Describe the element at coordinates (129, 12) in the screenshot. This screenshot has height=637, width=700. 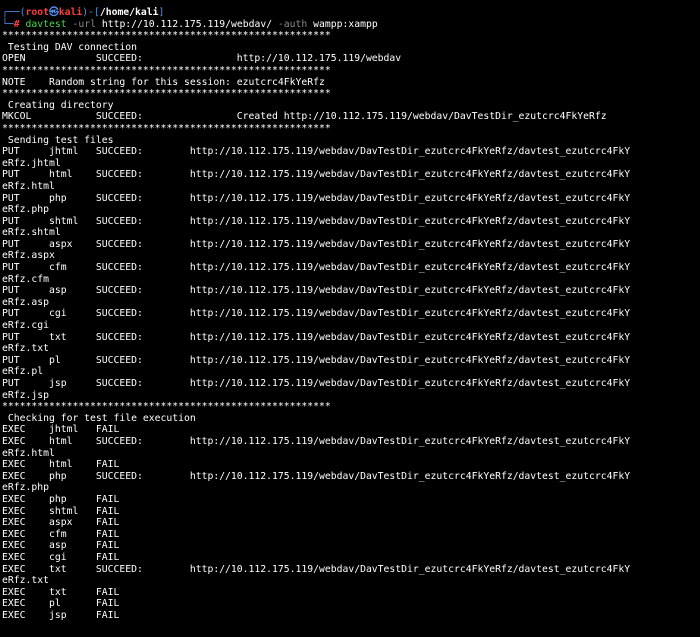
I see `prompt-path: /home/kali` at that location.